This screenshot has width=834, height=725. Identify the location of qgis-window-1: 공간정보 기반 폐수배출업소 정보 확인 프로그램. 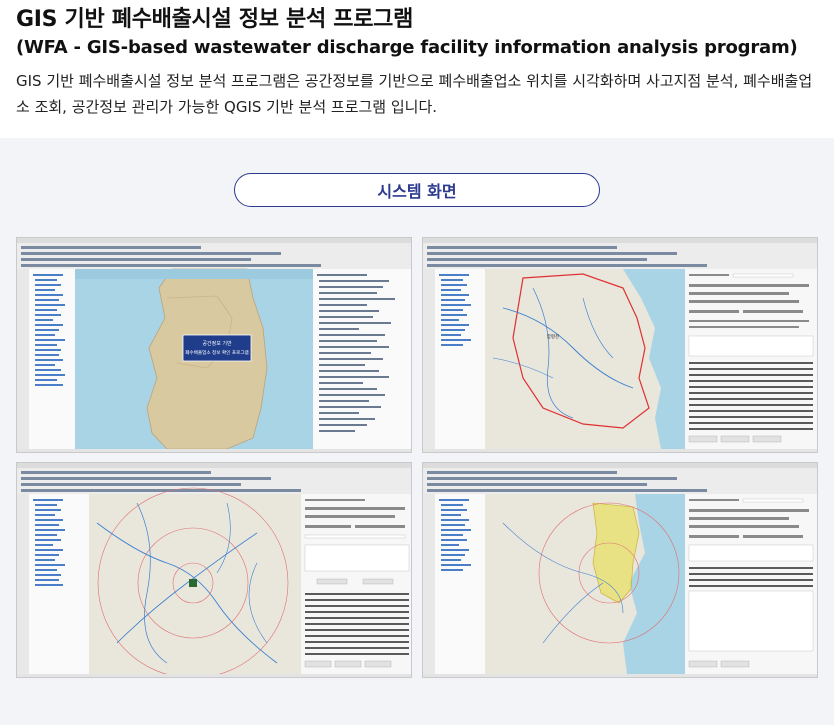
(214, 345).